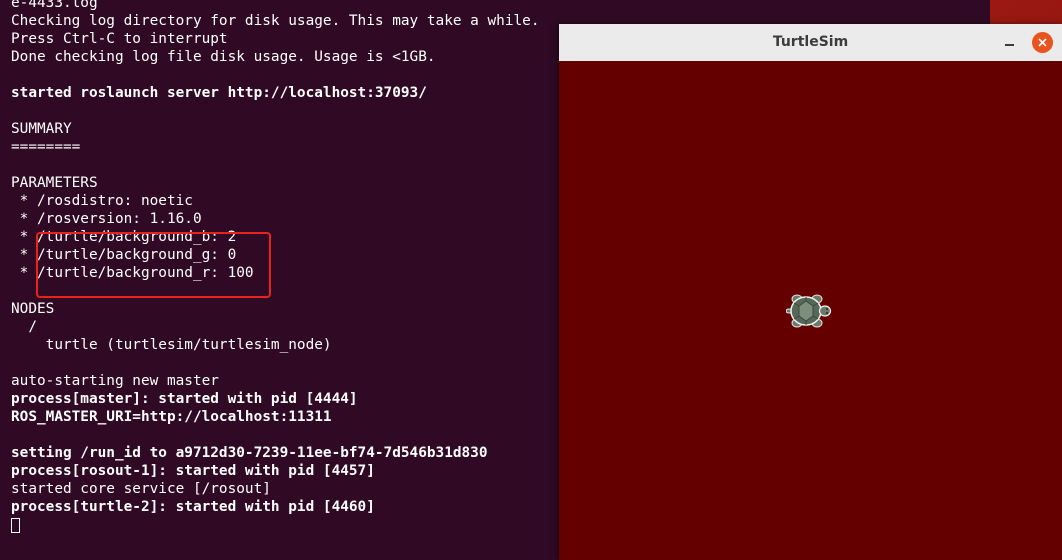 This screenshot has height=560, width=1062. I want to click on turtlesim-titlebar: TurtleSim, so click(810, 43).